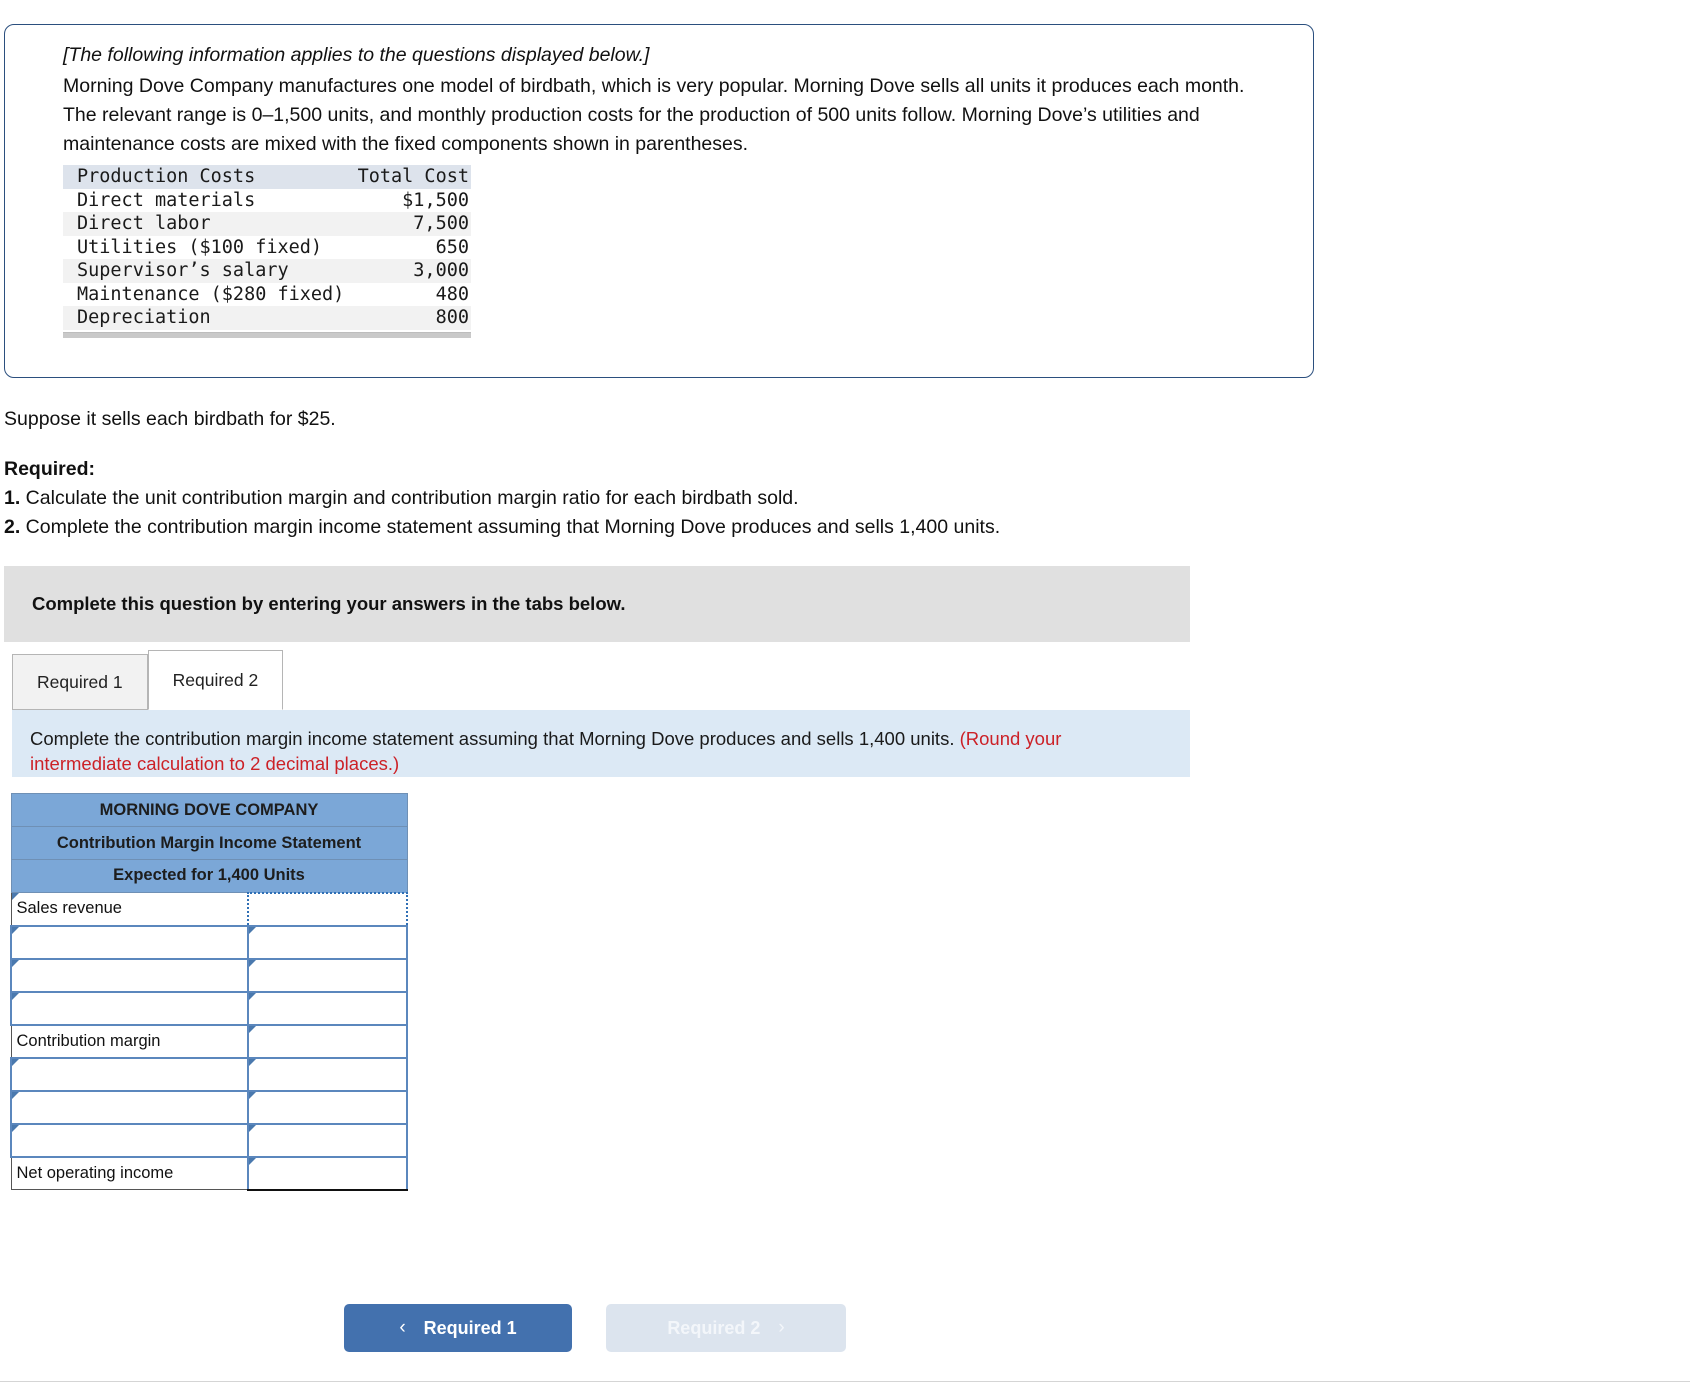 The height and width of the screenshot is (1394, 1690). I want to click on statement-row-label: Contribution margin, so click(88, 1040).